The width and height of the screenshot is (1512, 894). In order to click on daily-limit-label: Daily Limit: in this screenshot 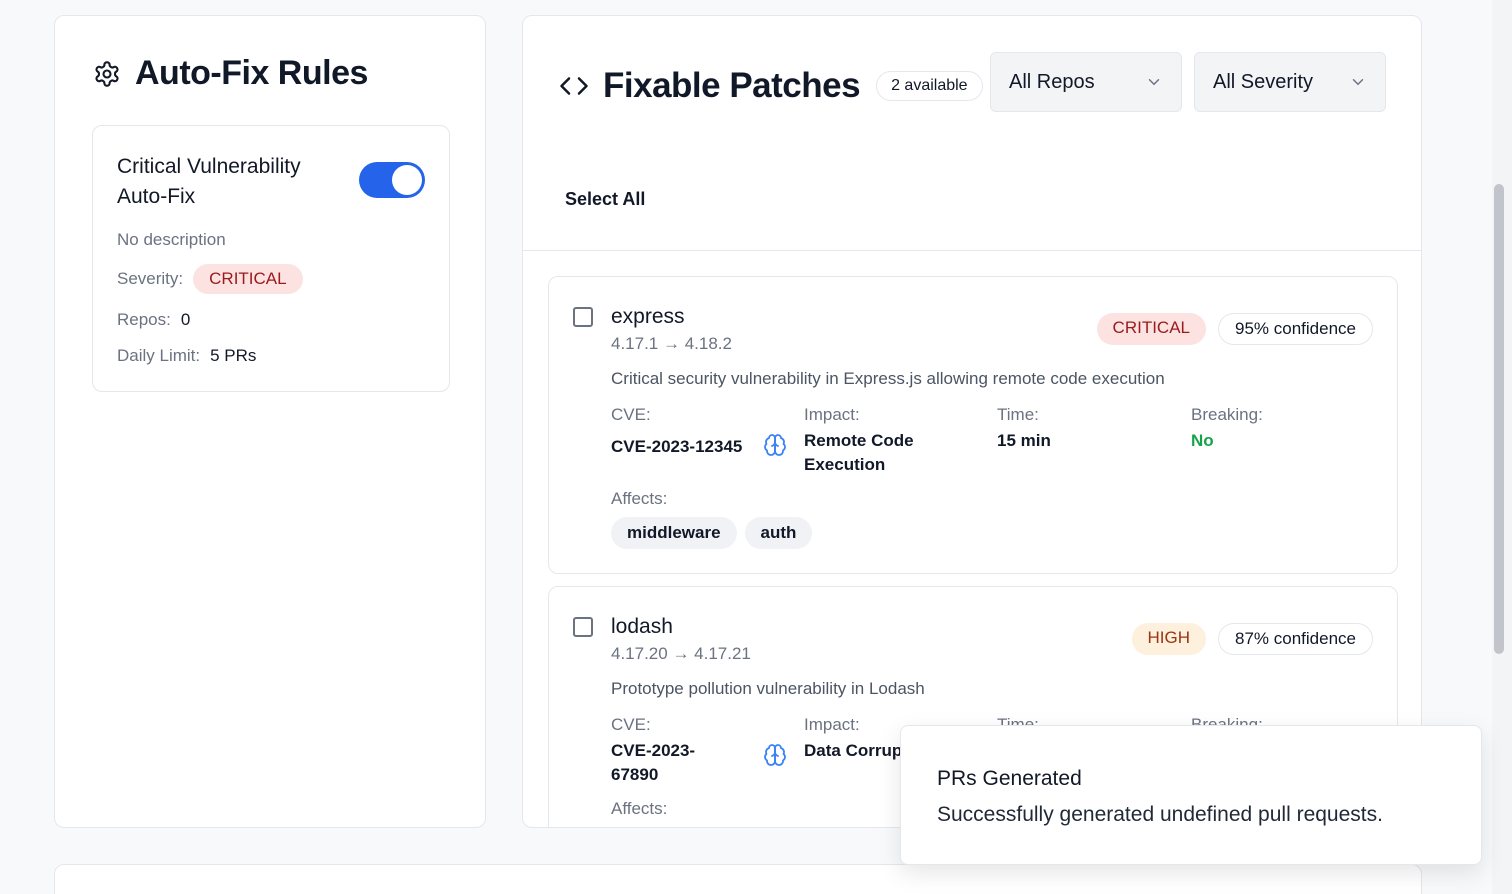, I will do `click(159, 355)`.